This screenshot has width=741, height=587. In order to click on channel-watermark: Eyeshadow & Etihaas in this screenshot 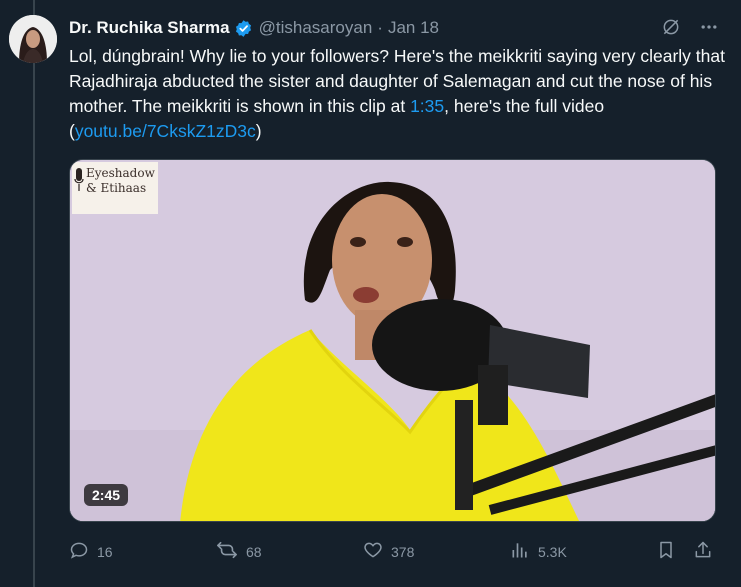, I will do `click(115, 188)`.